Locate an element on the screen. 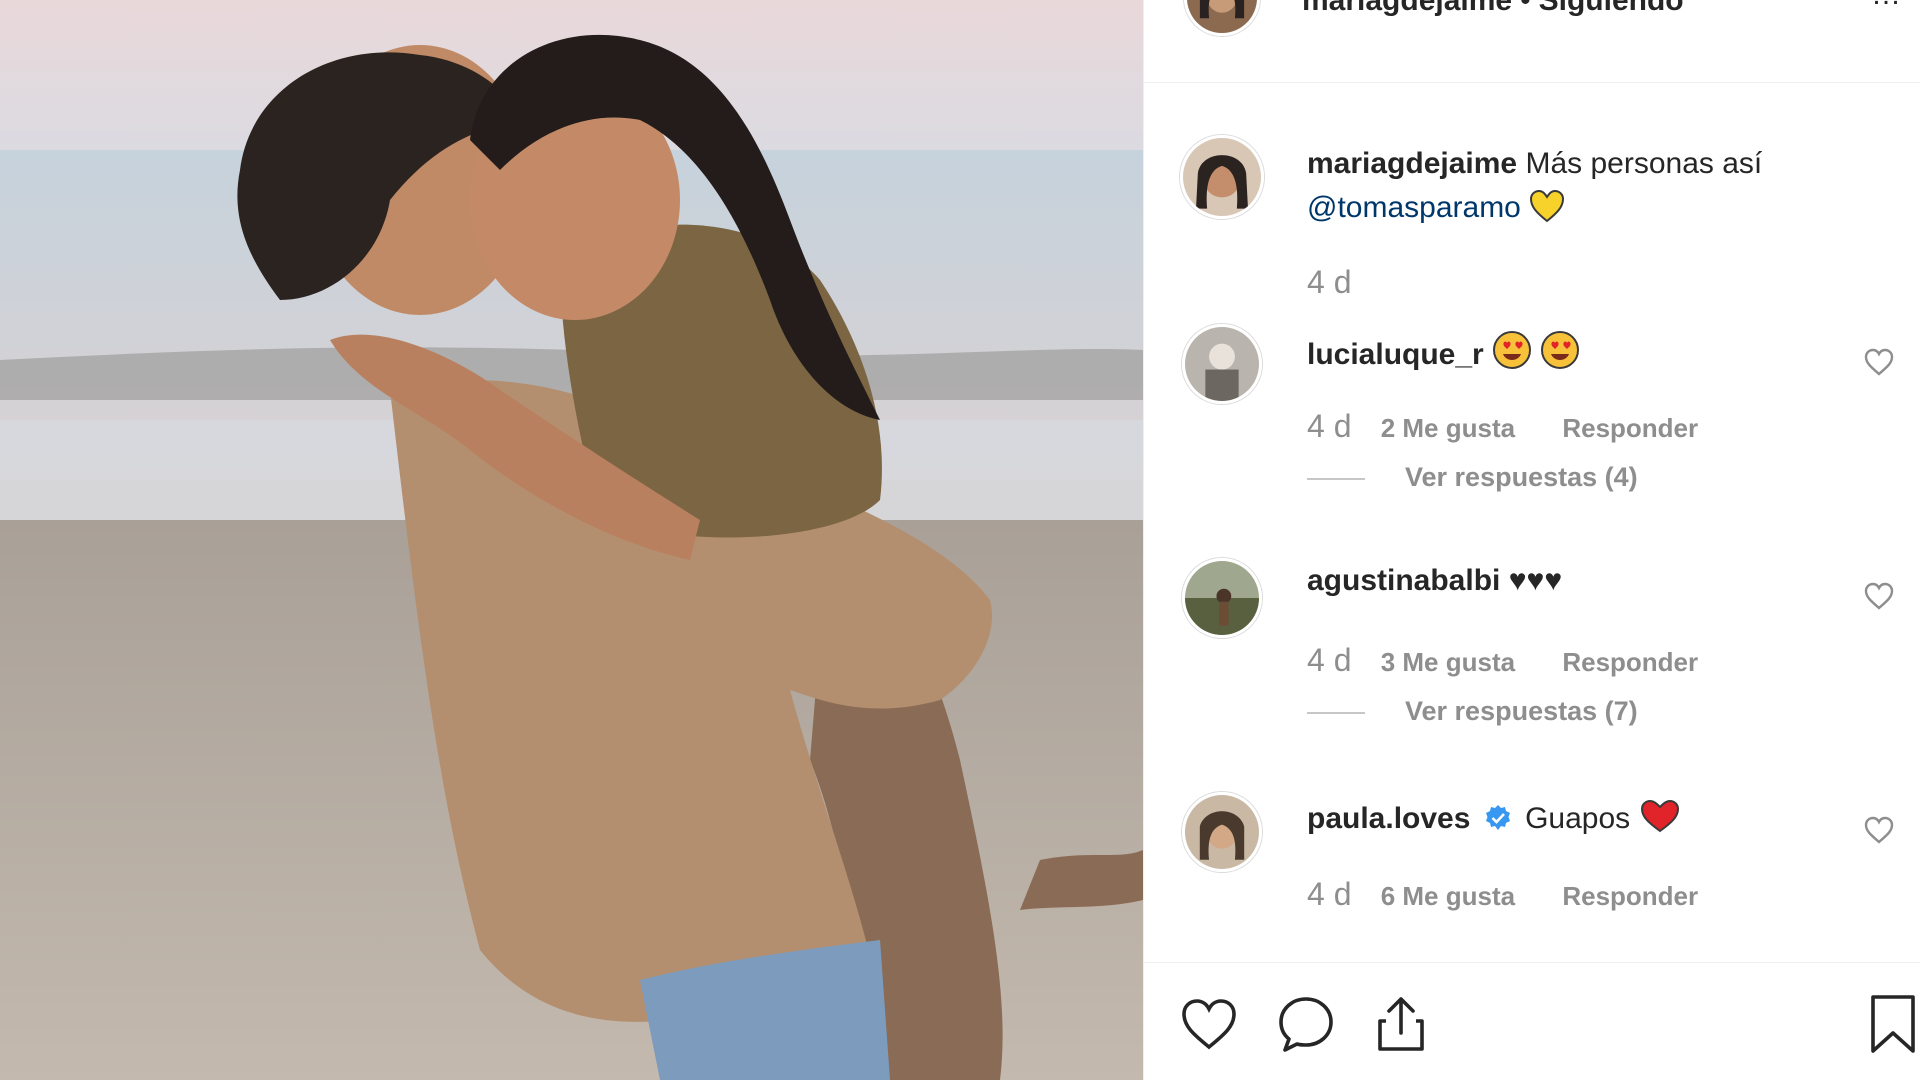 Image resolution: width=1920 pixels, height=1081 pixels. comment-likes-count: 2 Me gusta is located at coordinates (1448, 428).